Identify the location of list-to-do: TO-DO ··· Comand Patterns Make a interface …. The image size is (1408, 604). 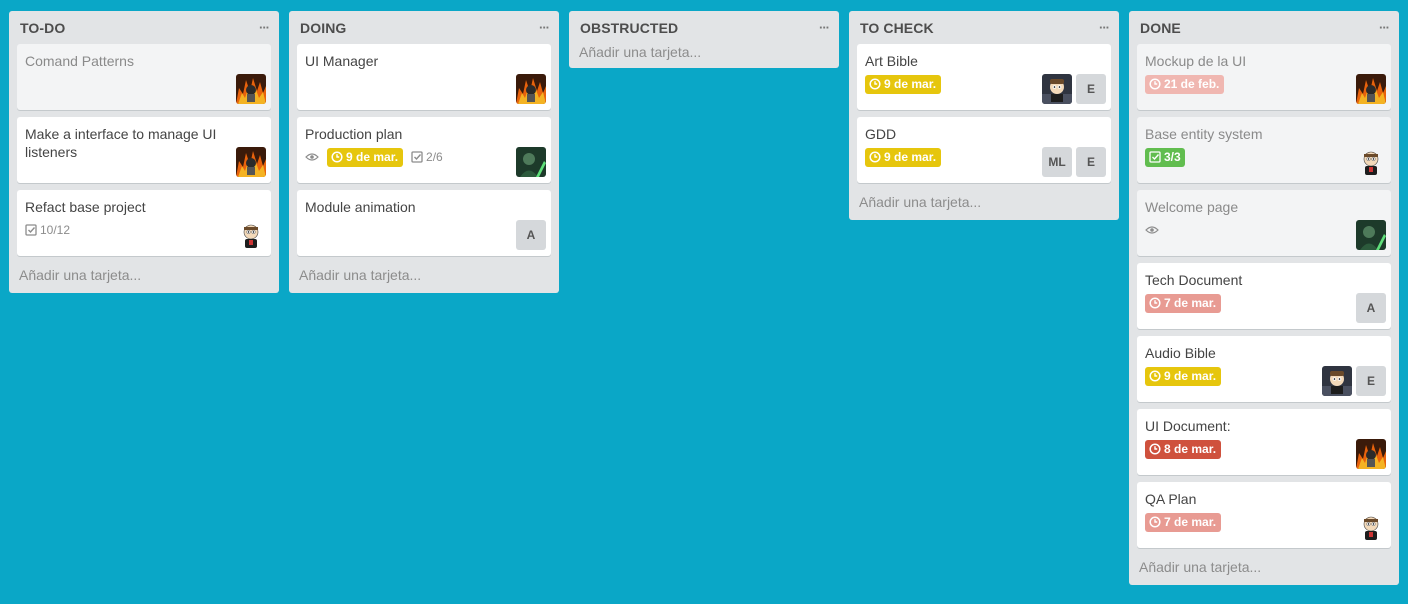
(144, 152).